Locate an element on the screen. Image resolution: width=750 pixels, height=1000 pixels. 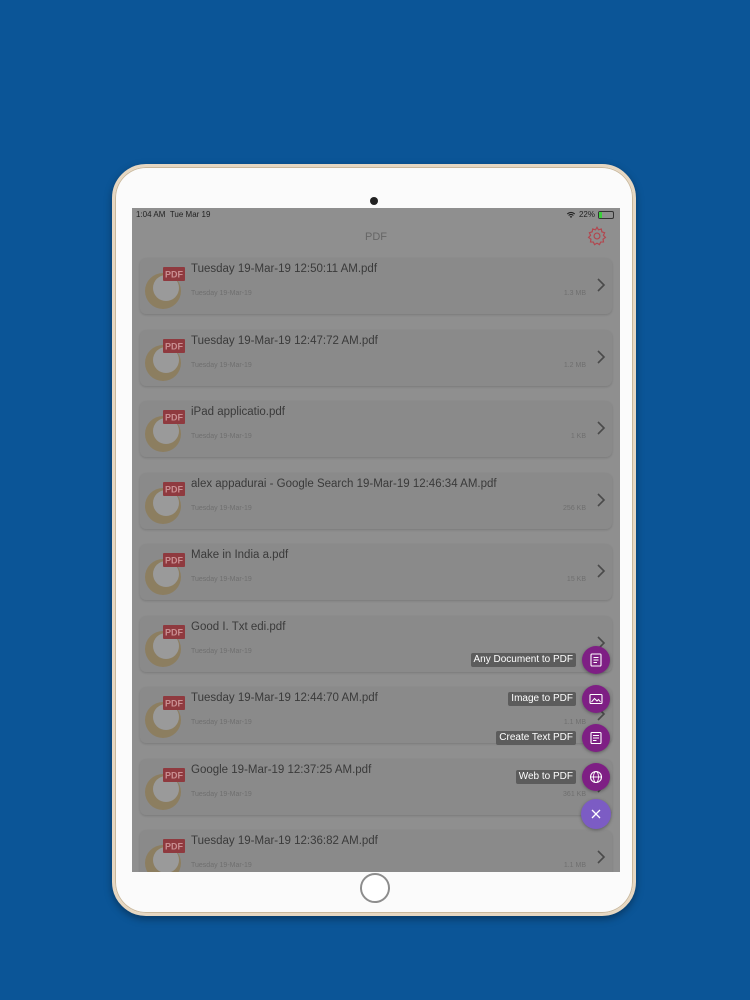
file-size: 1.3 MB is located at coordinates (574, 293).